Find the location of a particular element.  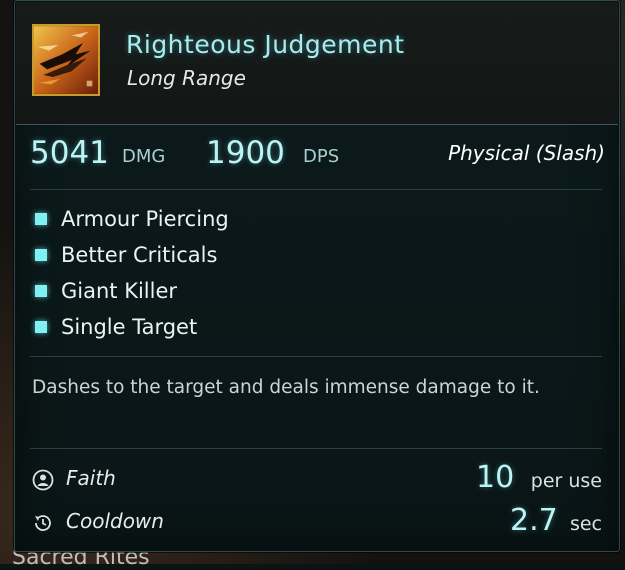

damage-stats: 5041 DMG 1900 DPS Physical (Slash) is located at coordinates (317, 155).